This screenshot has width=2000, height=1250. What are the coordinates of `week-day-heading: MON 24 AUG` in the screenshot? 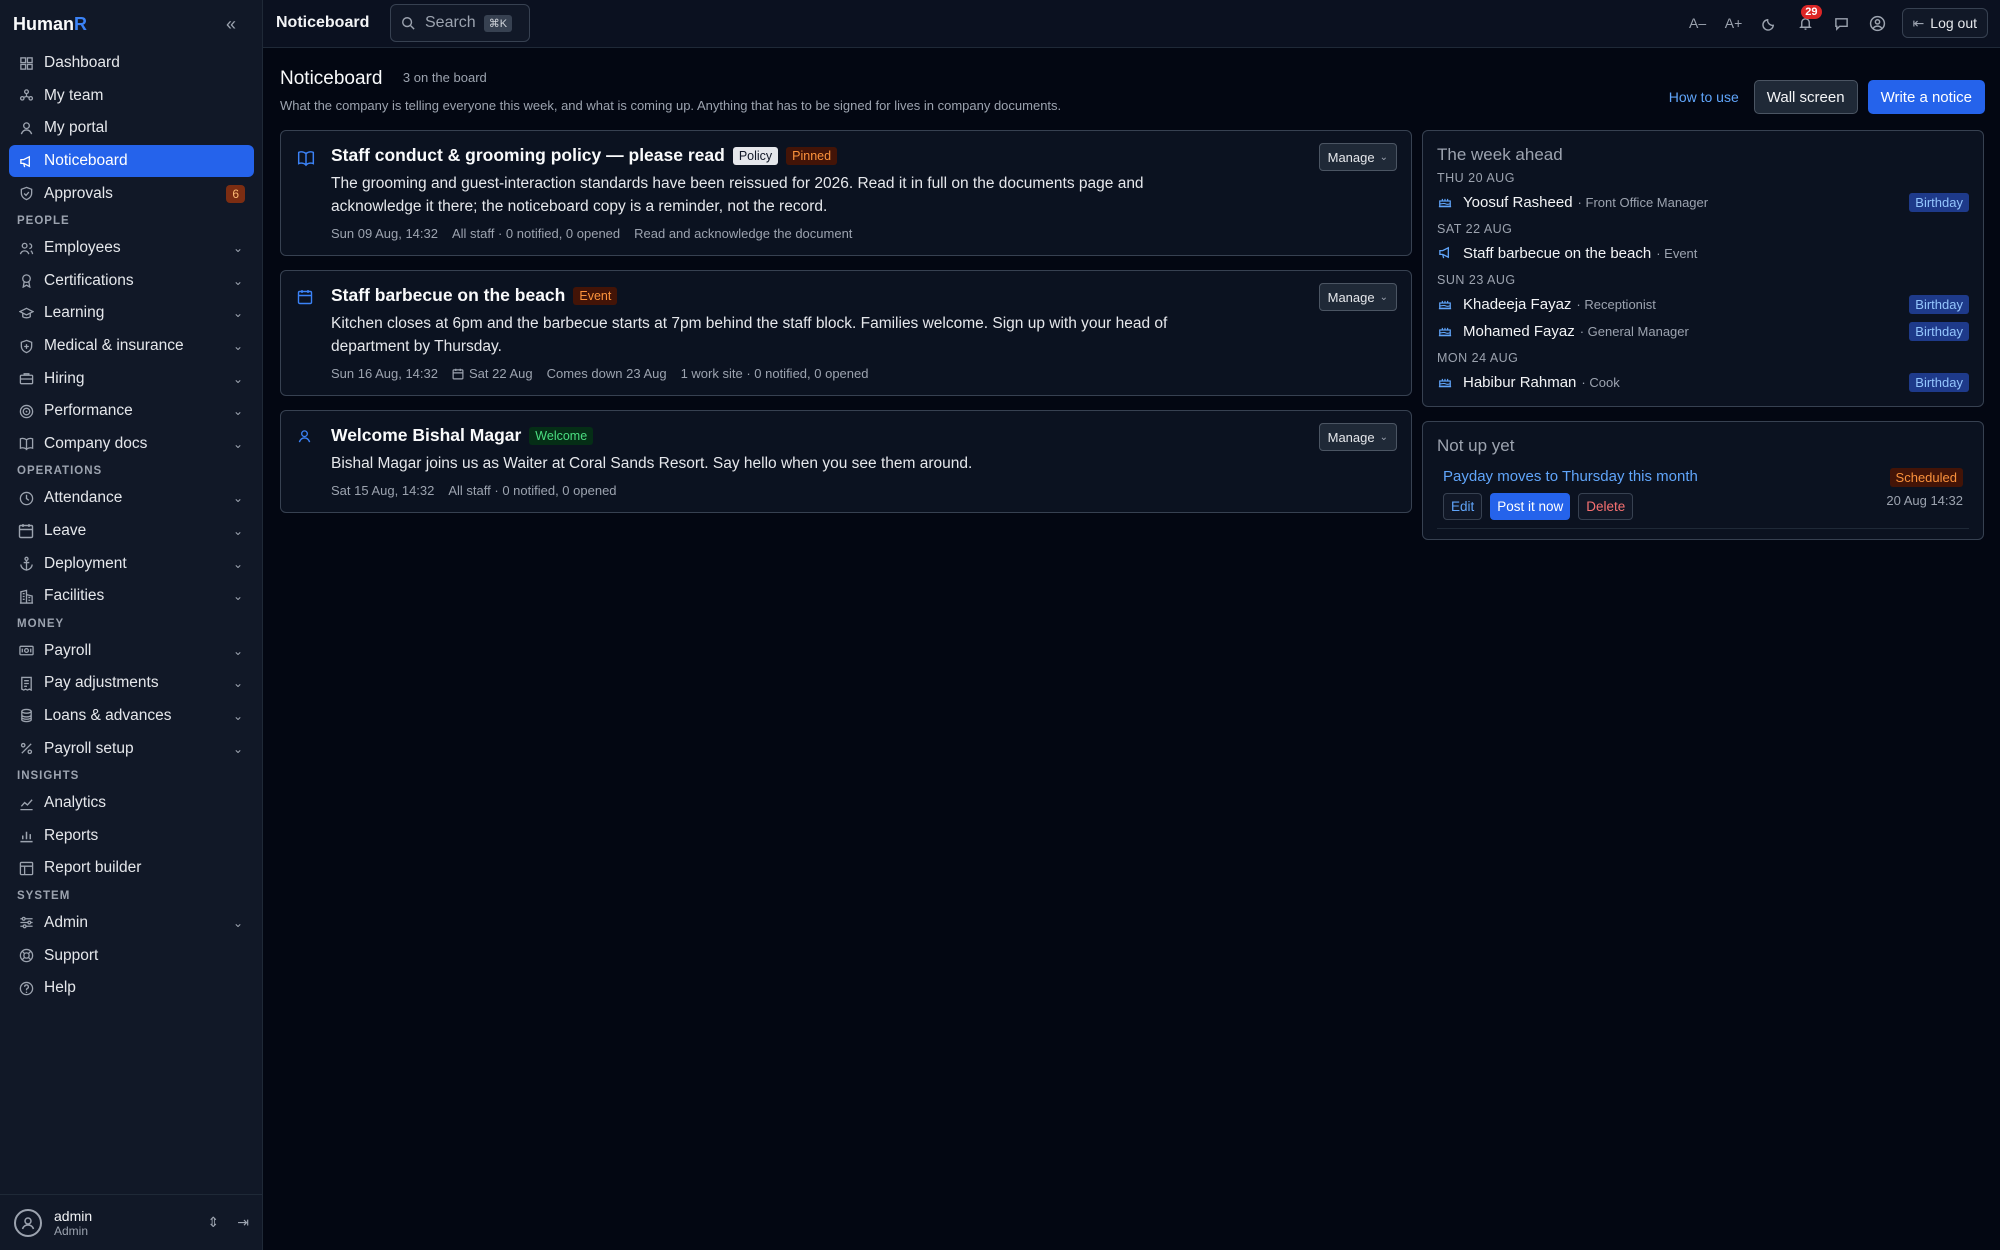 It's located at (1478, 358).